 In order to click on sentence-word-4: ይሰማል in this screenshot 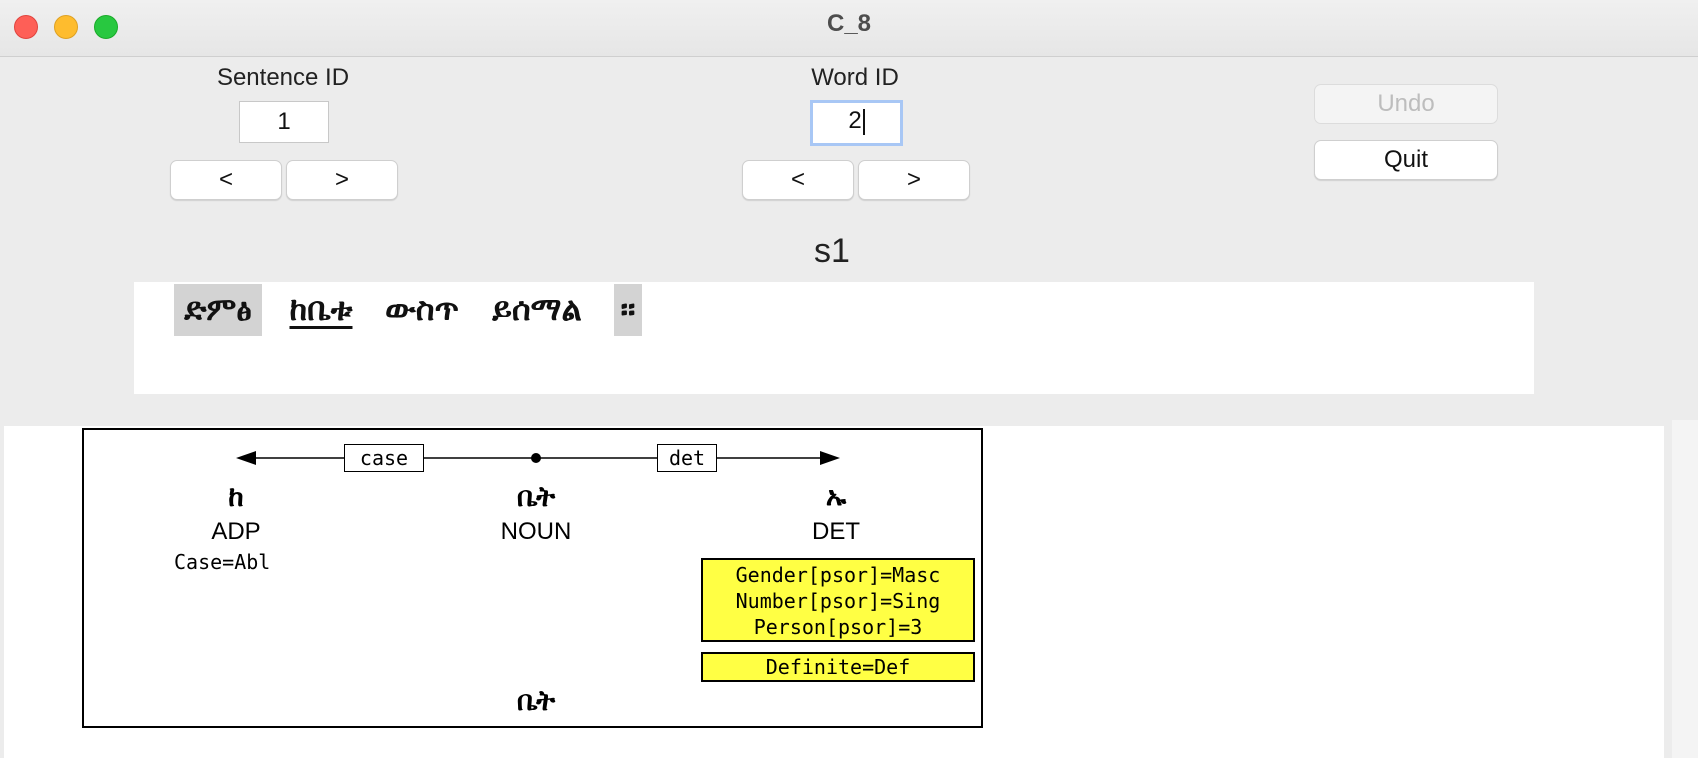, I will do `click(537, 310)`.